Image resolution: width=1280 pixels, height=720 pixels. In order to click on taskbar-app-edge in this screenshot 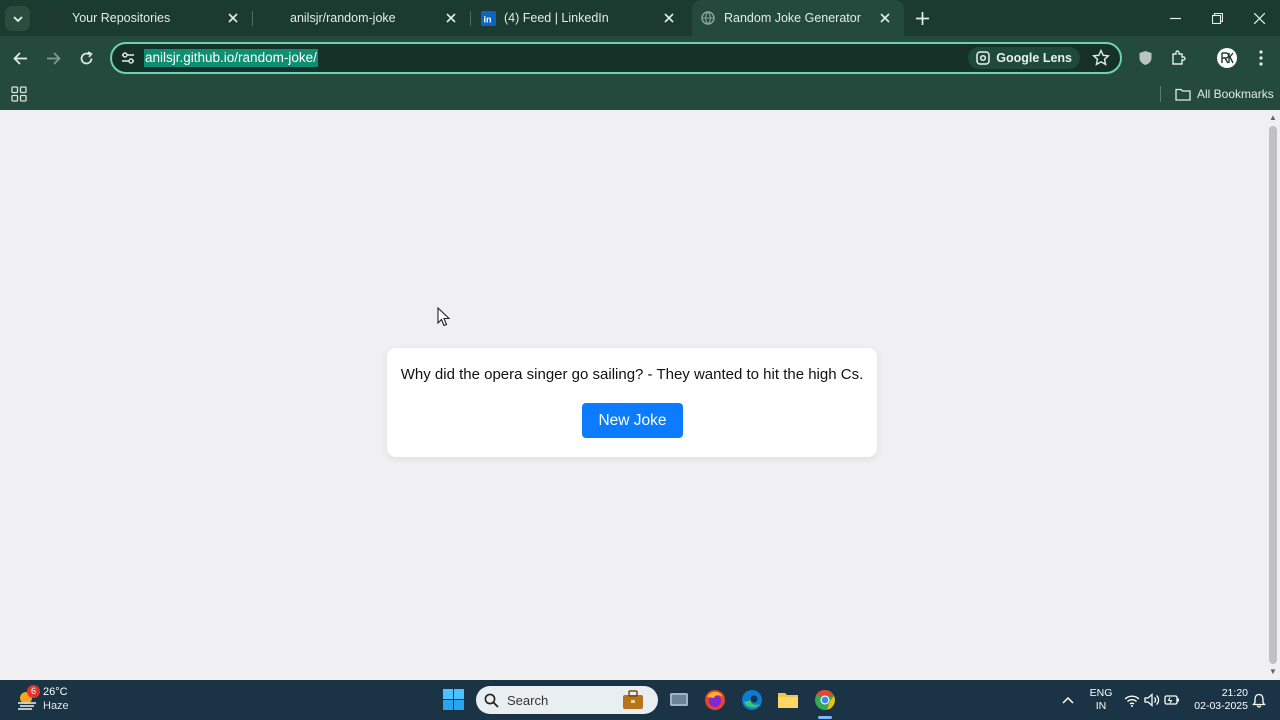, I will do `click(752, 700)`.